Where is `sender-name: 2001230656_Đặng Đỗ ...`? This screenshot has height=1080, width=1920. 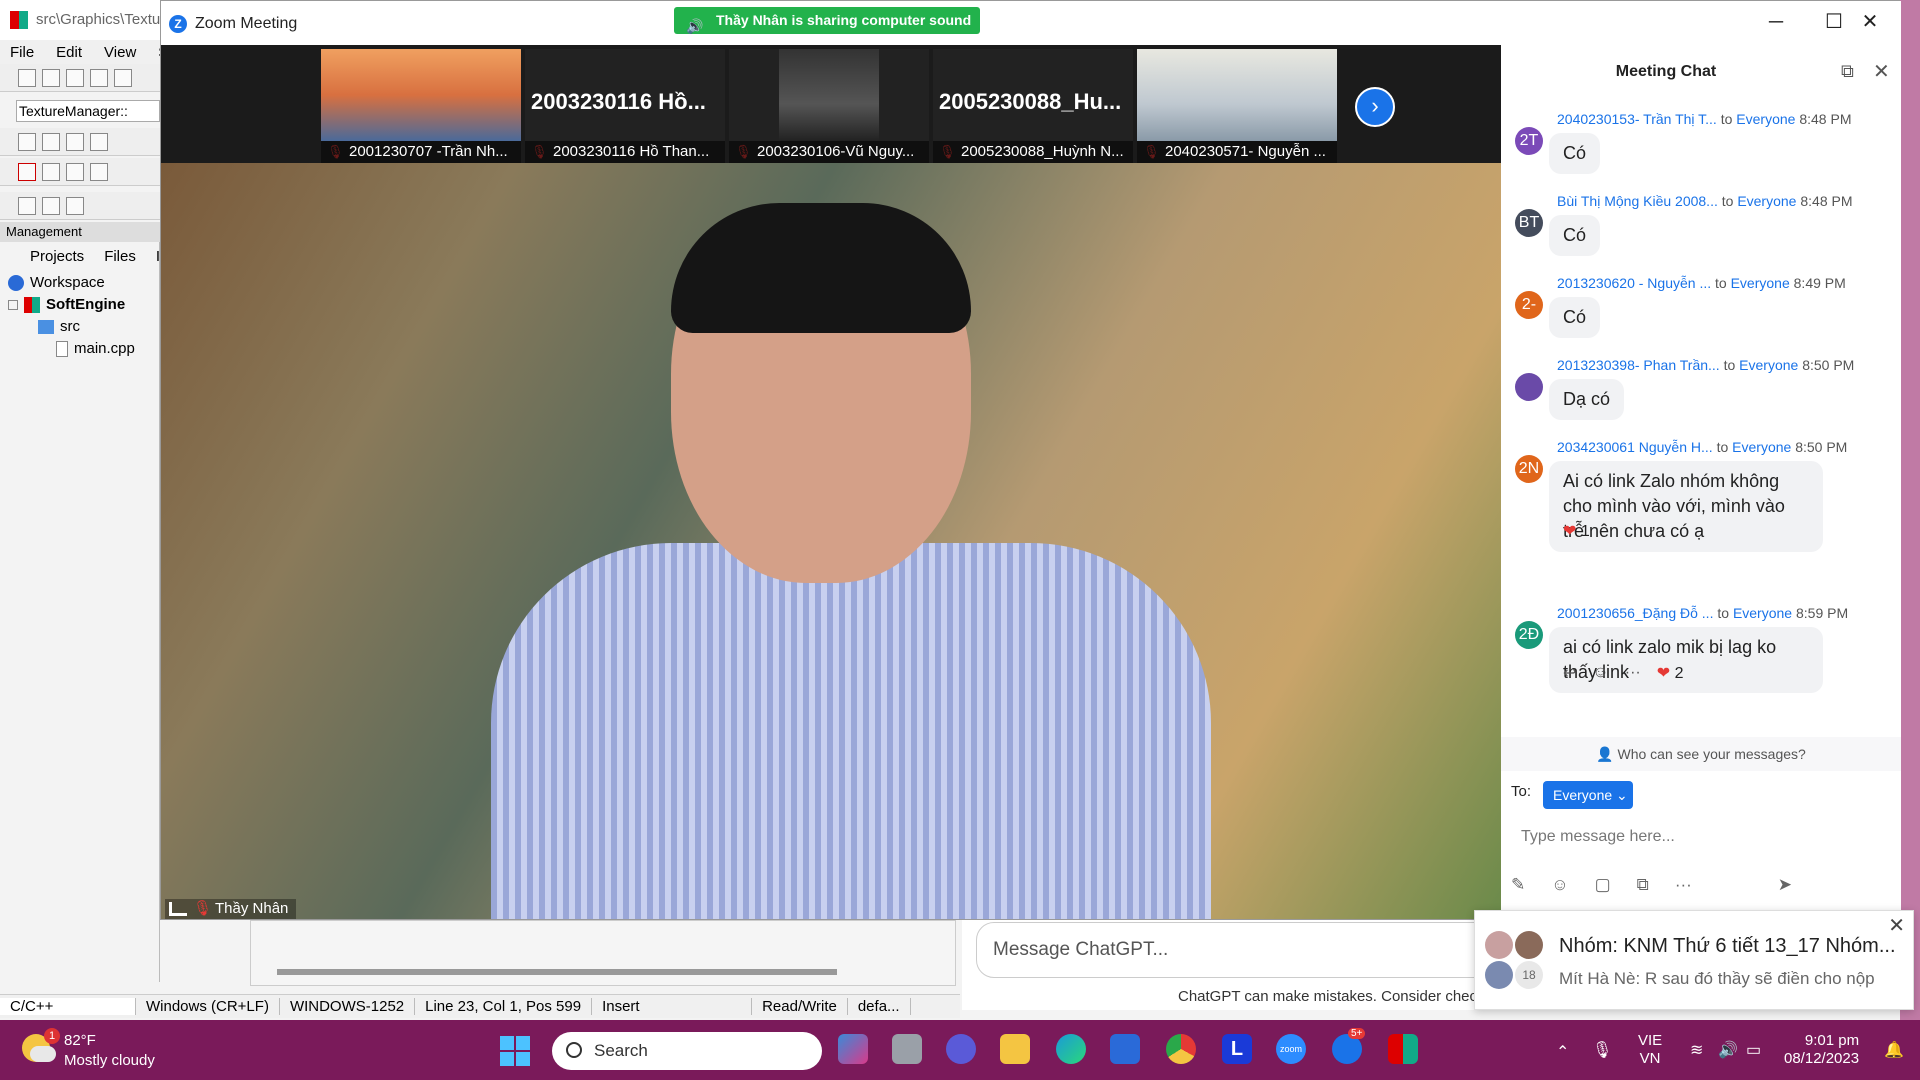
sender-name: 2001230656_Đặng Đỗ ... is located at coordinates (1635, 613).